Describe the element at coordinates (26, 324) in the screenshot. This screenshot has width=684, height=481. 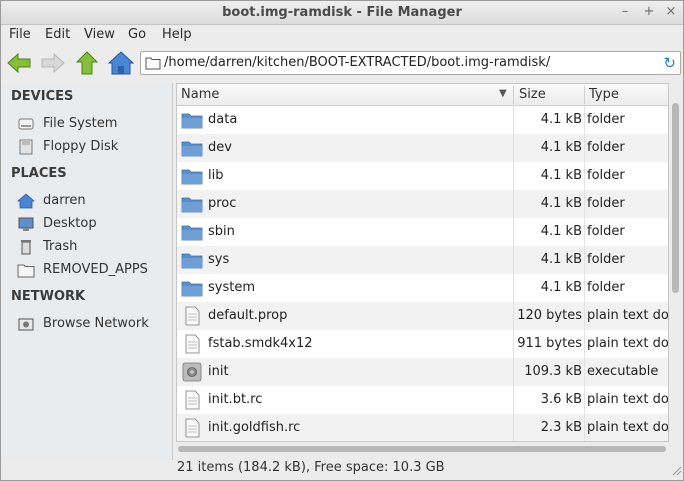
I see `network-icon` at that location.